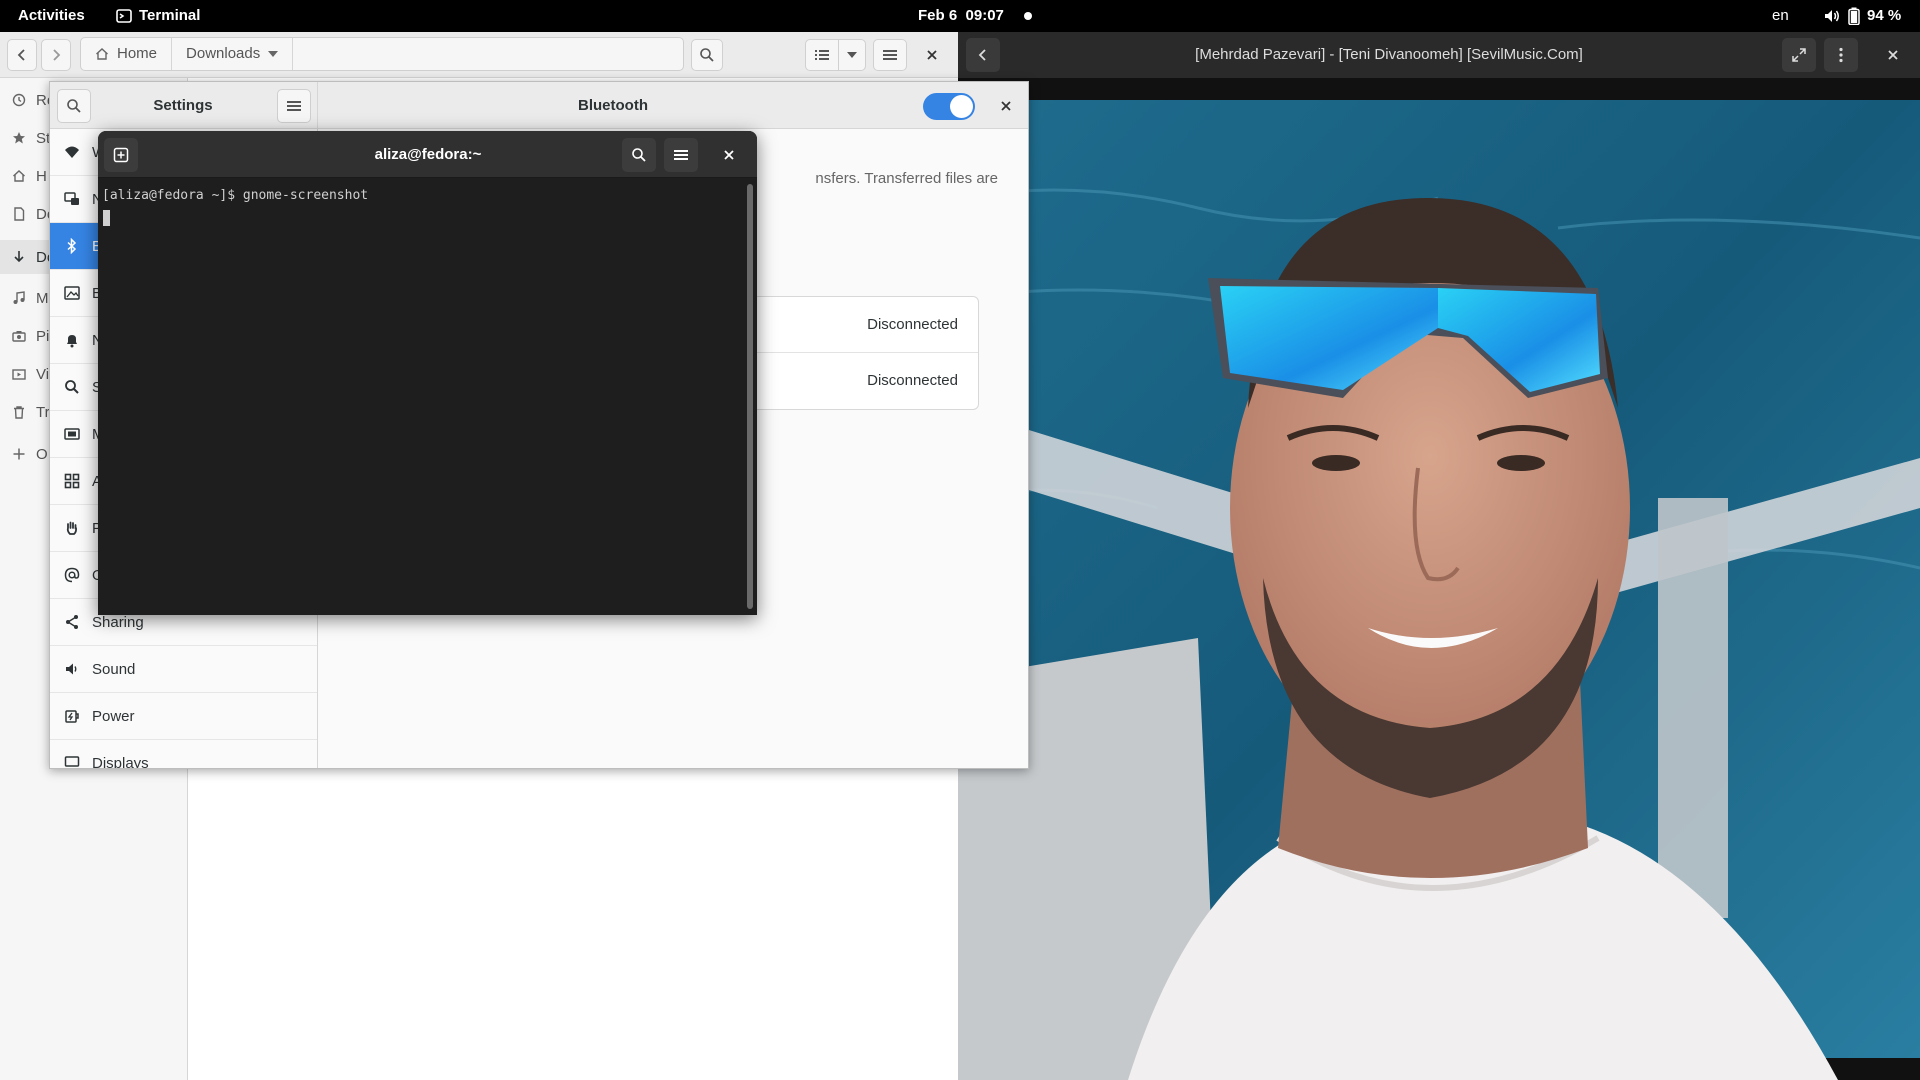 This screenshot has height=1080, width=1920. Describe the element at coordinates (72, 575) in the screenshot. I see `at-icon` at that location.